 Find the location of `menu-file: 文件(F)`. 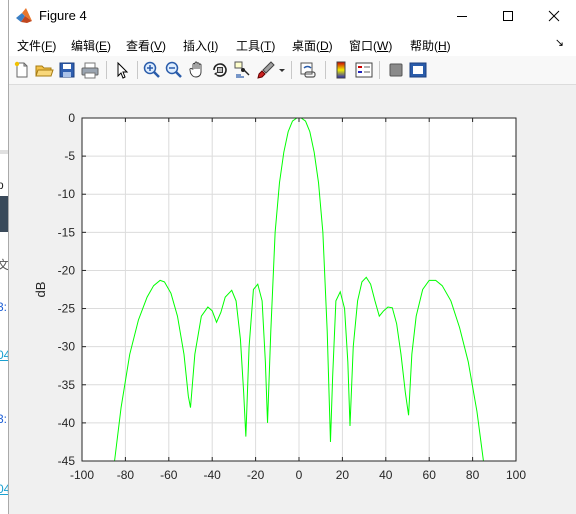

menu-file: 文件(F) is located at coordinates (36, 45).